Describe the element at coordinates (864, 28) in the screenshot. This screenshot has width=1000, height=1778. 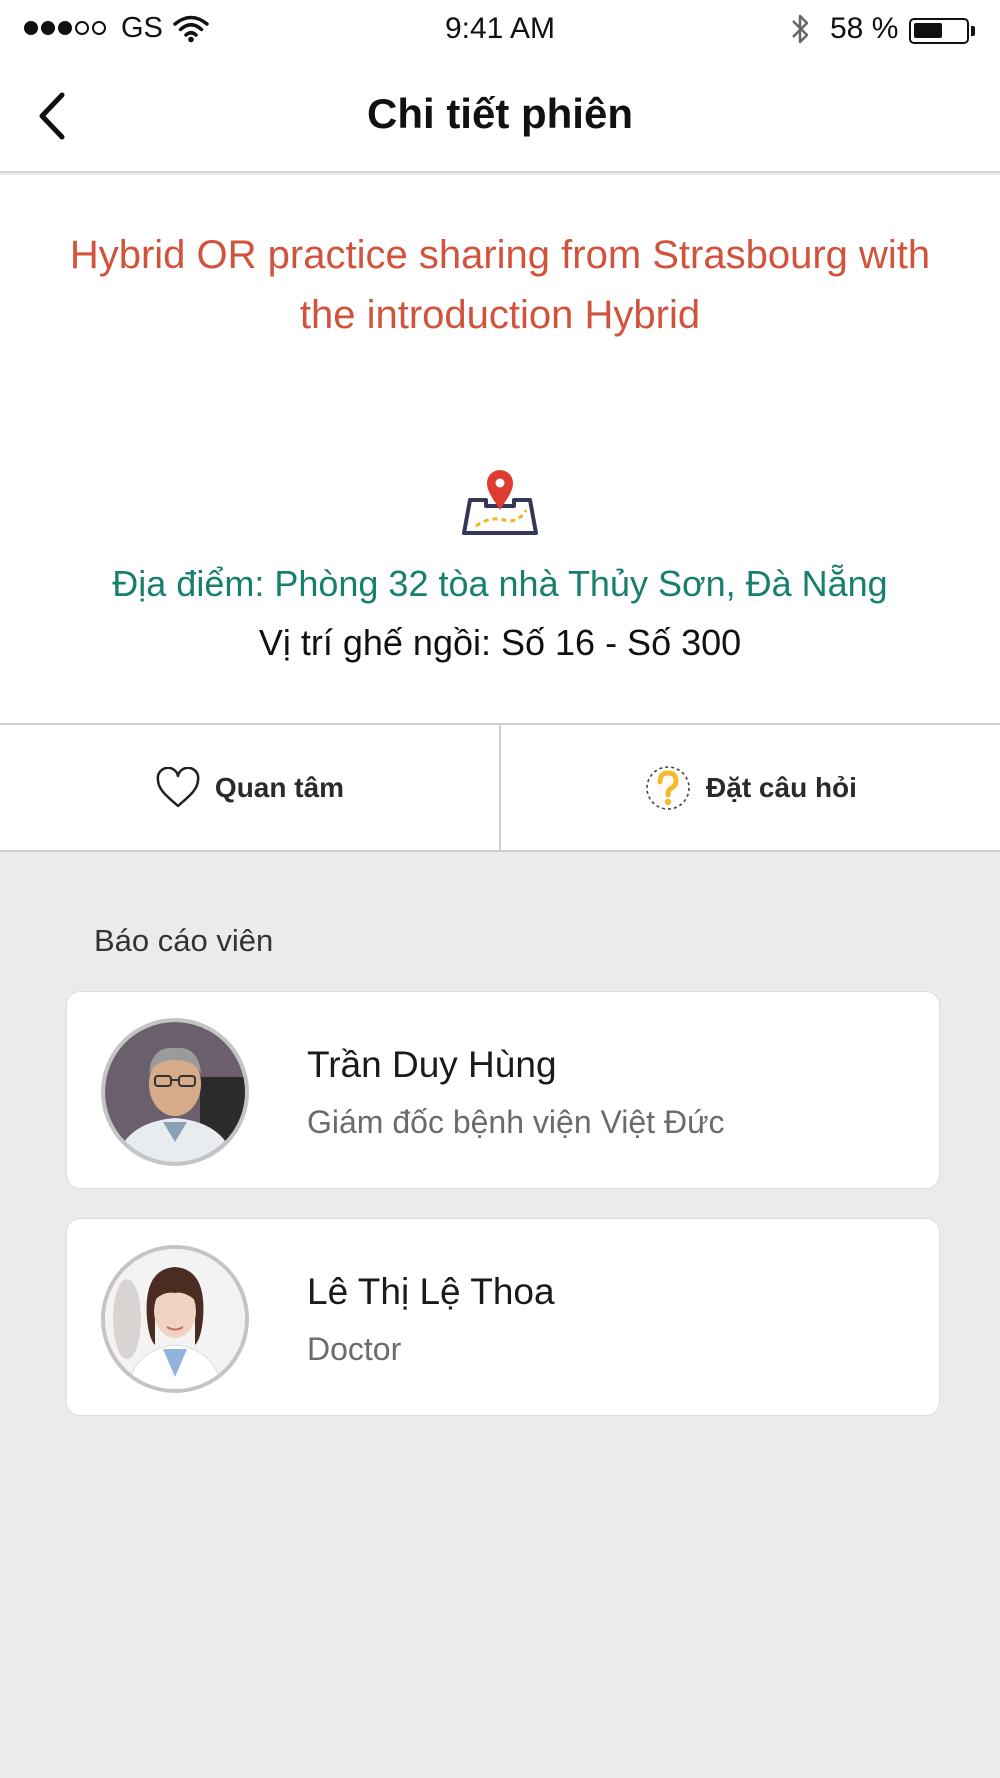
I see `battery-percent: 58 %` at that location.